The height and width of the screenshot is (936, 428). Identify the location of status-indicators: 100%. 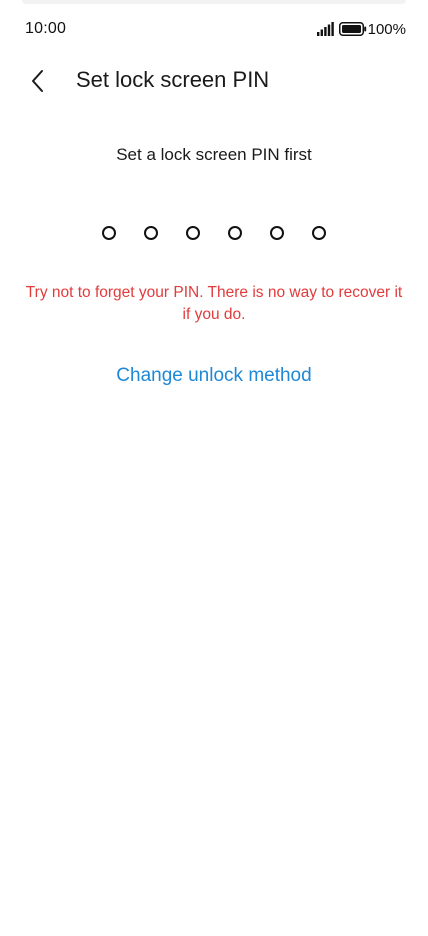
(361, 29).